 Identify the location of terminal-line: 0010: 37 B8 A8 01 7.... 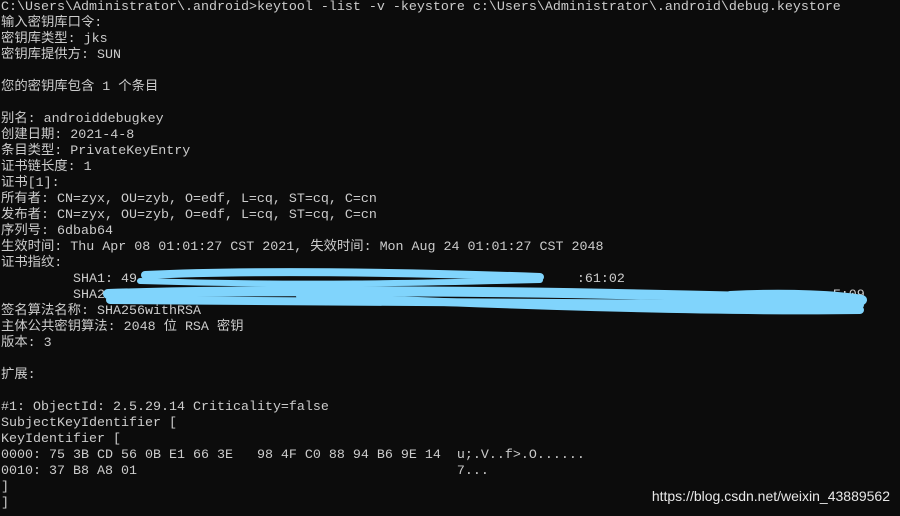
(245, 471).